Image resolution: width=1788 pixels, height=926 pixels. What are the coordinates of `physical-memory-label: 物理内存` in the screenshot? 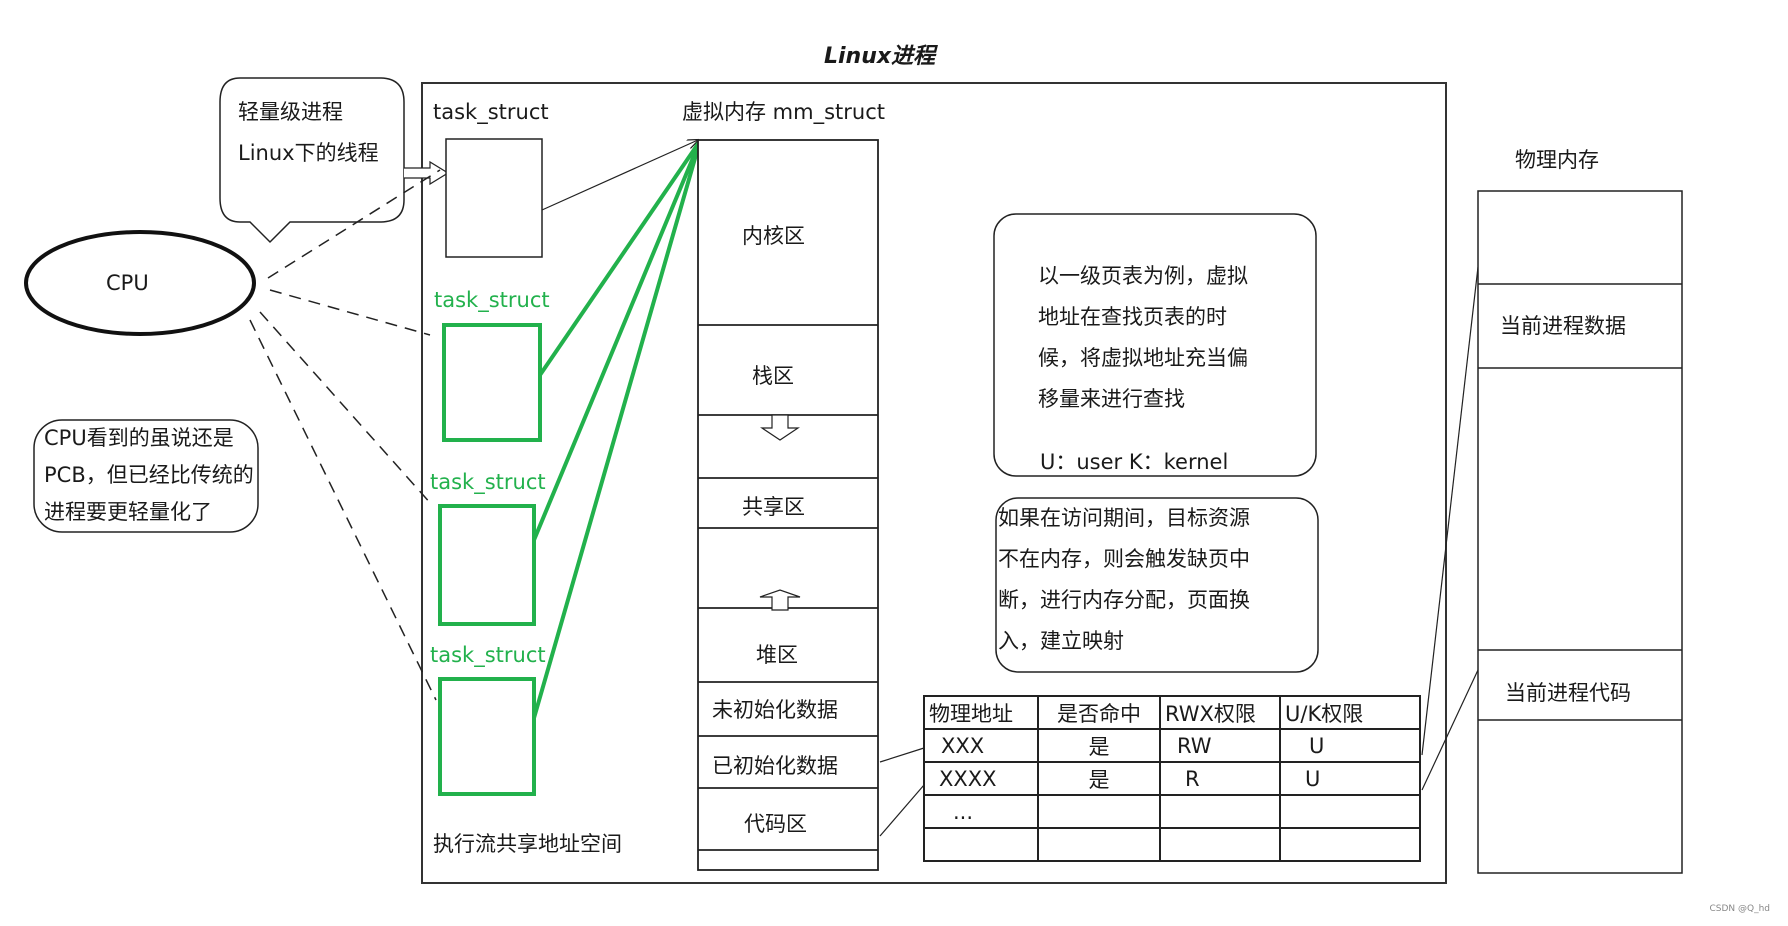 It's located at (1557, 160).